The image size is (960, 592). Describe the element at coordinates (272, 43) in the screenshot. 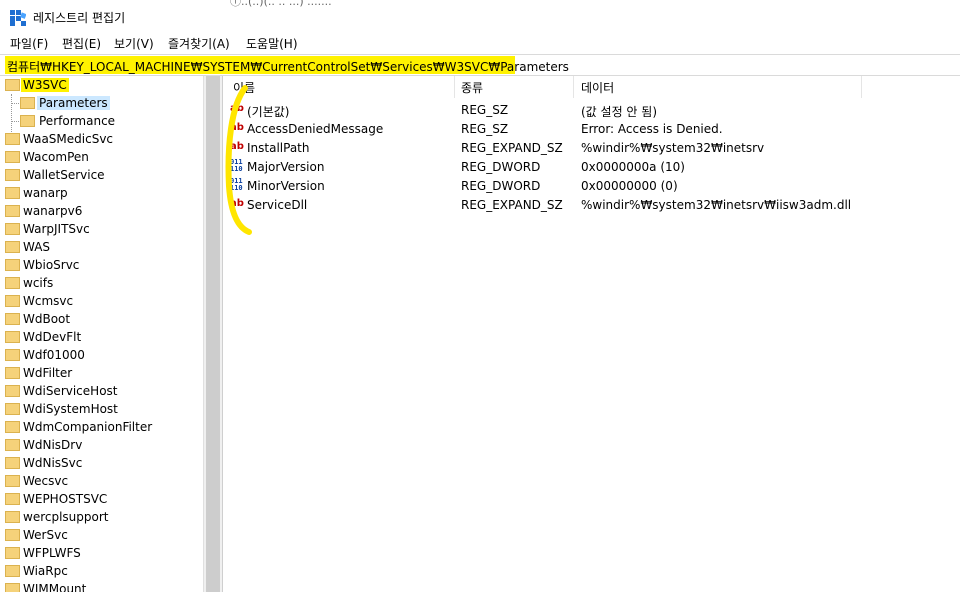

I see `menu-help: 도움말(H)` at that location.